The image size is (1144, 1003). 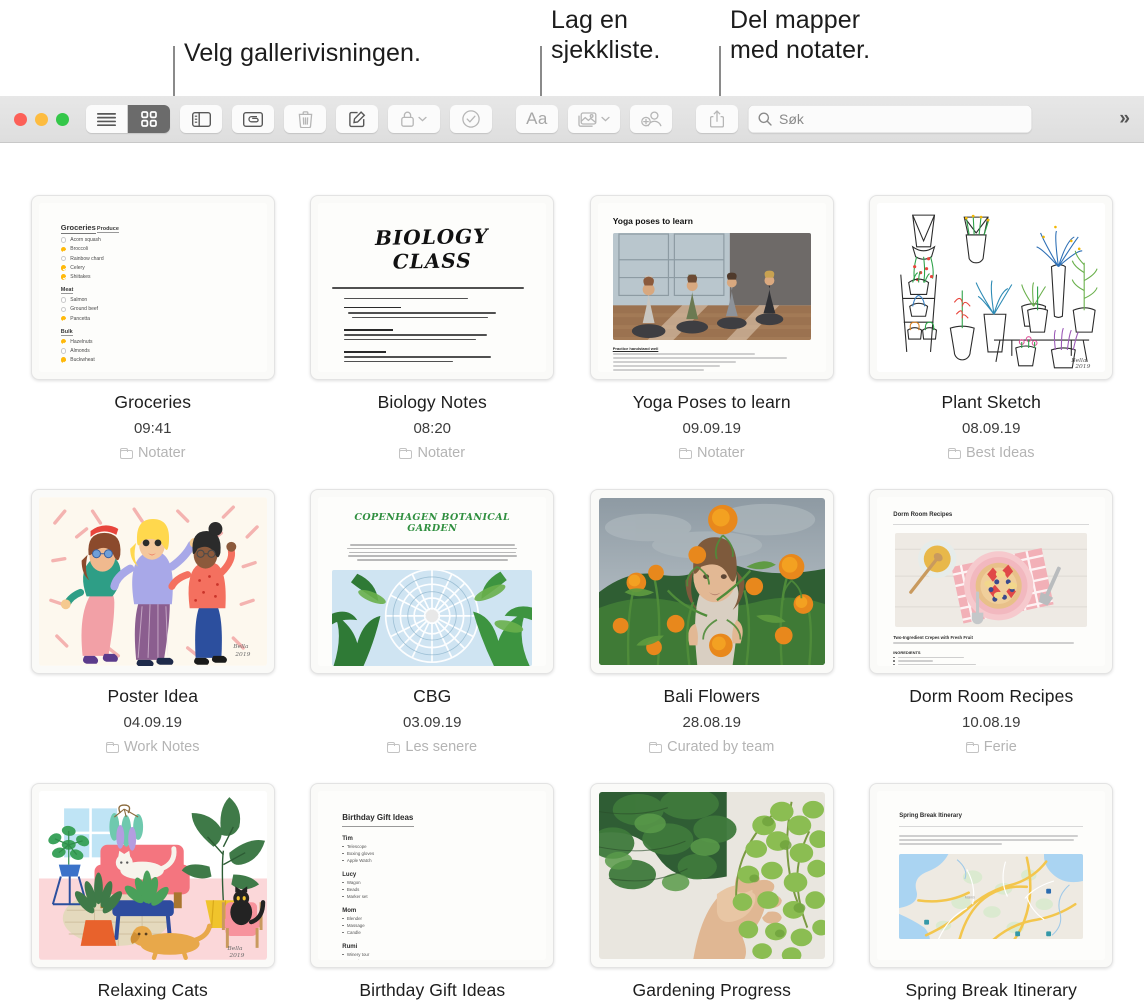 What do you see at coordinates (1124, 119) in the screenshot?
I see `toolbar-overflow-button: »` at bounding box center [1124, 119].